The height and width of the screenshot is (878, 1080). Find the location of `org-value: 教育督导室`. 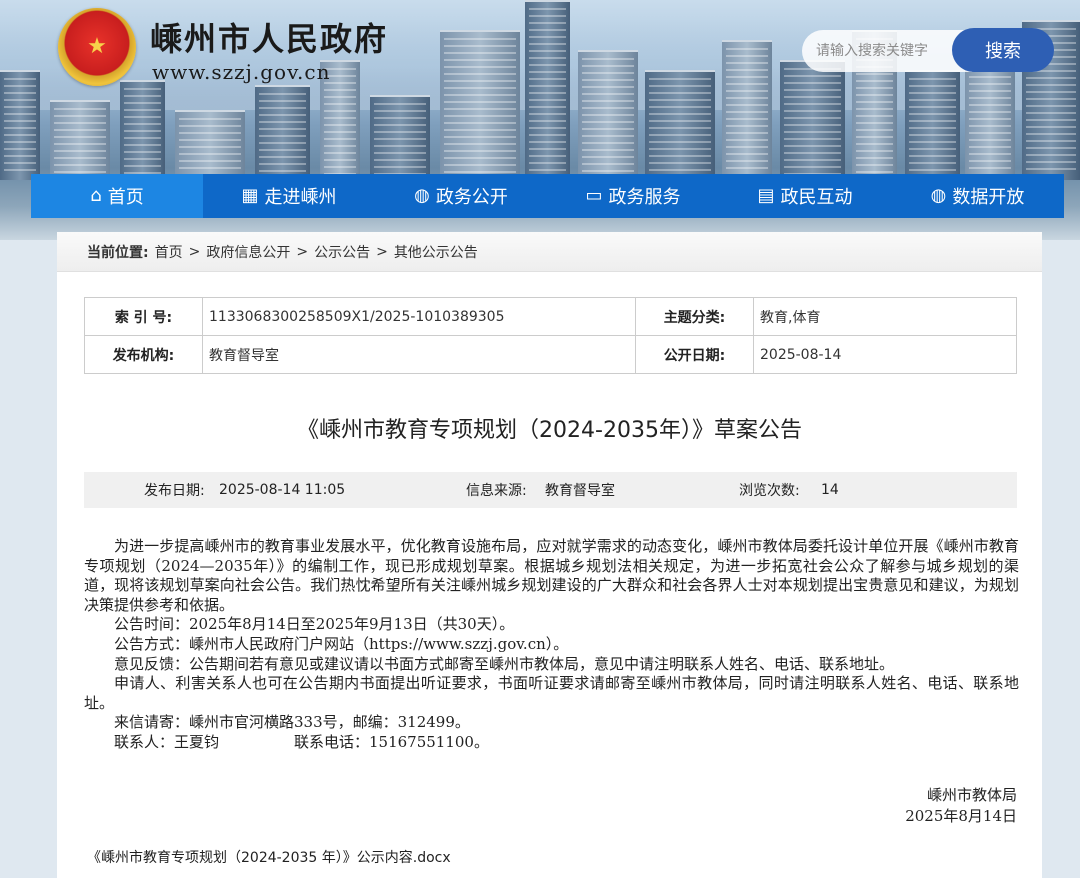

org-value: 教育督导室 is located at coordinates (419, 354).